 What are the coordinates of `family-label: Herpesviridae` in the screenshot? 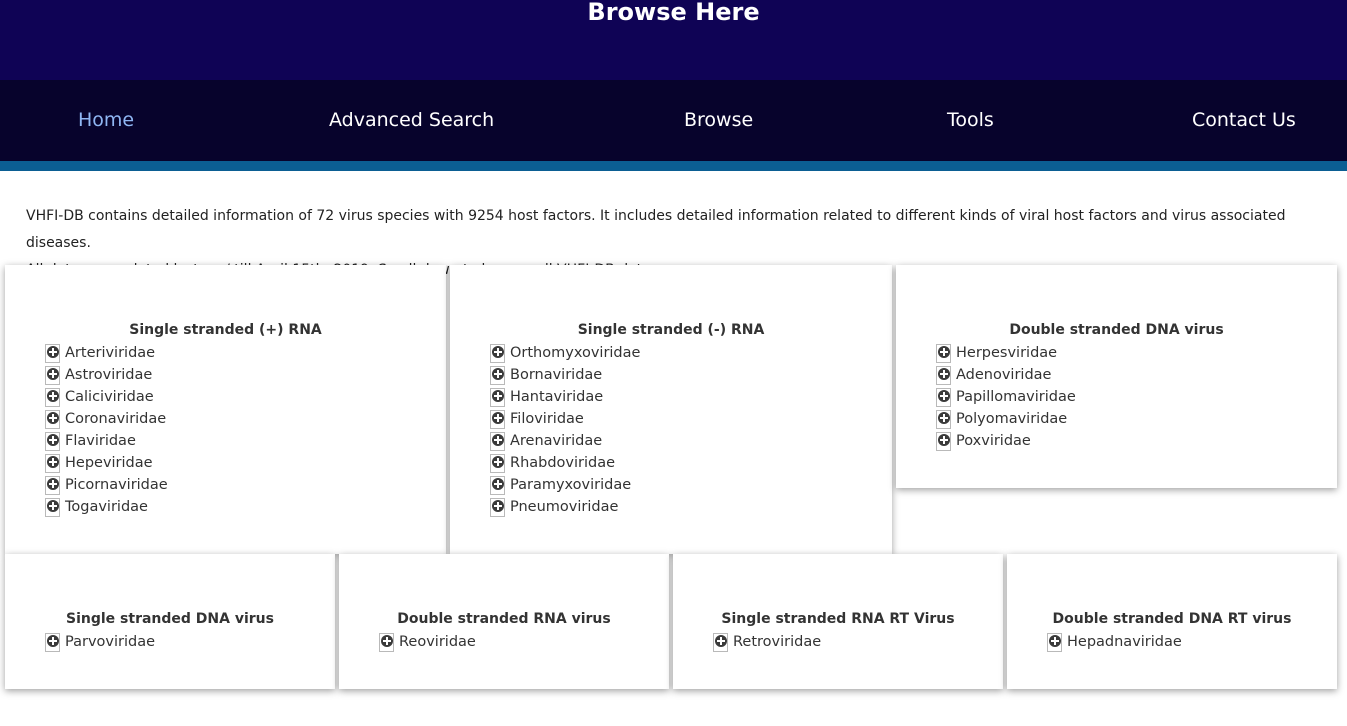 It's located at (1007, 353).